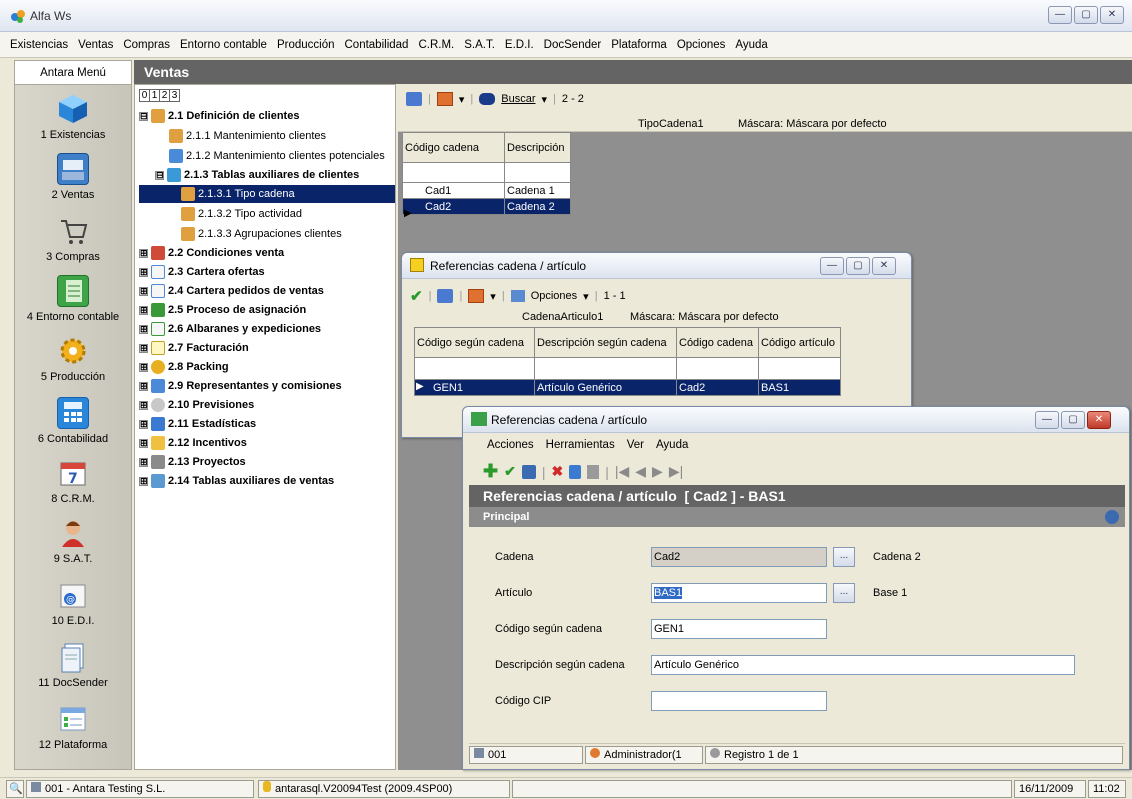  What do you see at coordinates (657, 471) in the screenshot?
I see `next-record-icon: ▶` at bounding box center [657, 471].